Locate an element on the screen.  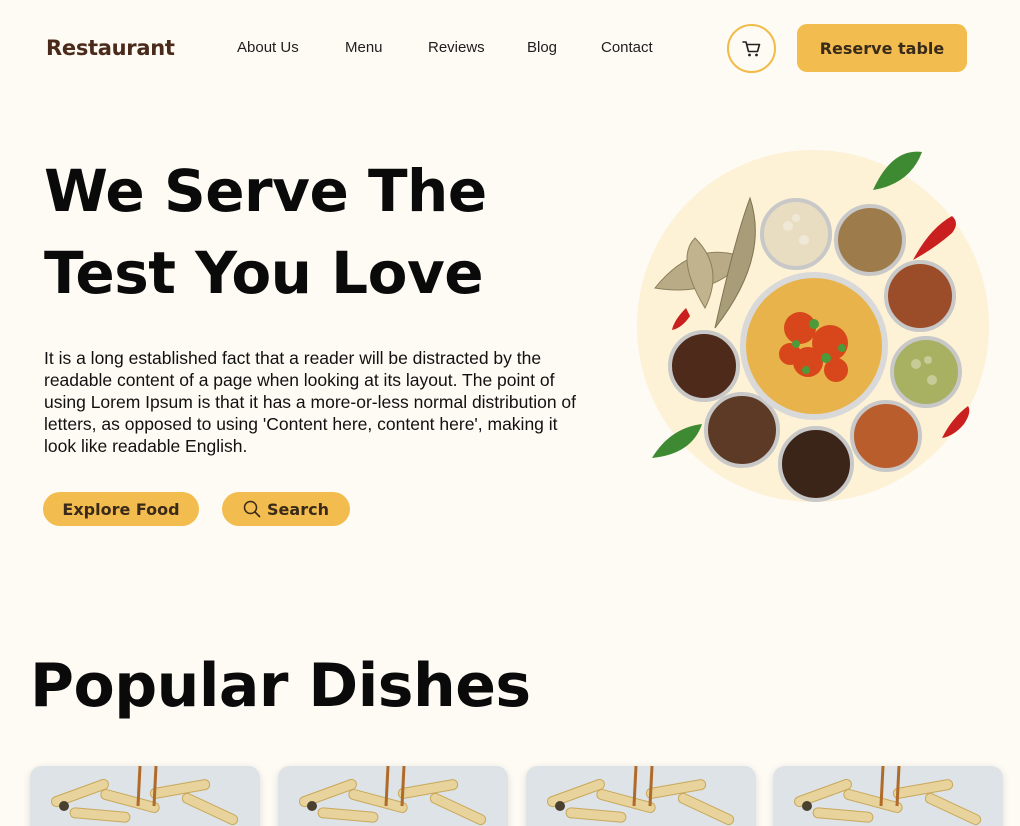
nav-contact: Contact is located at coordinates (627, 47).